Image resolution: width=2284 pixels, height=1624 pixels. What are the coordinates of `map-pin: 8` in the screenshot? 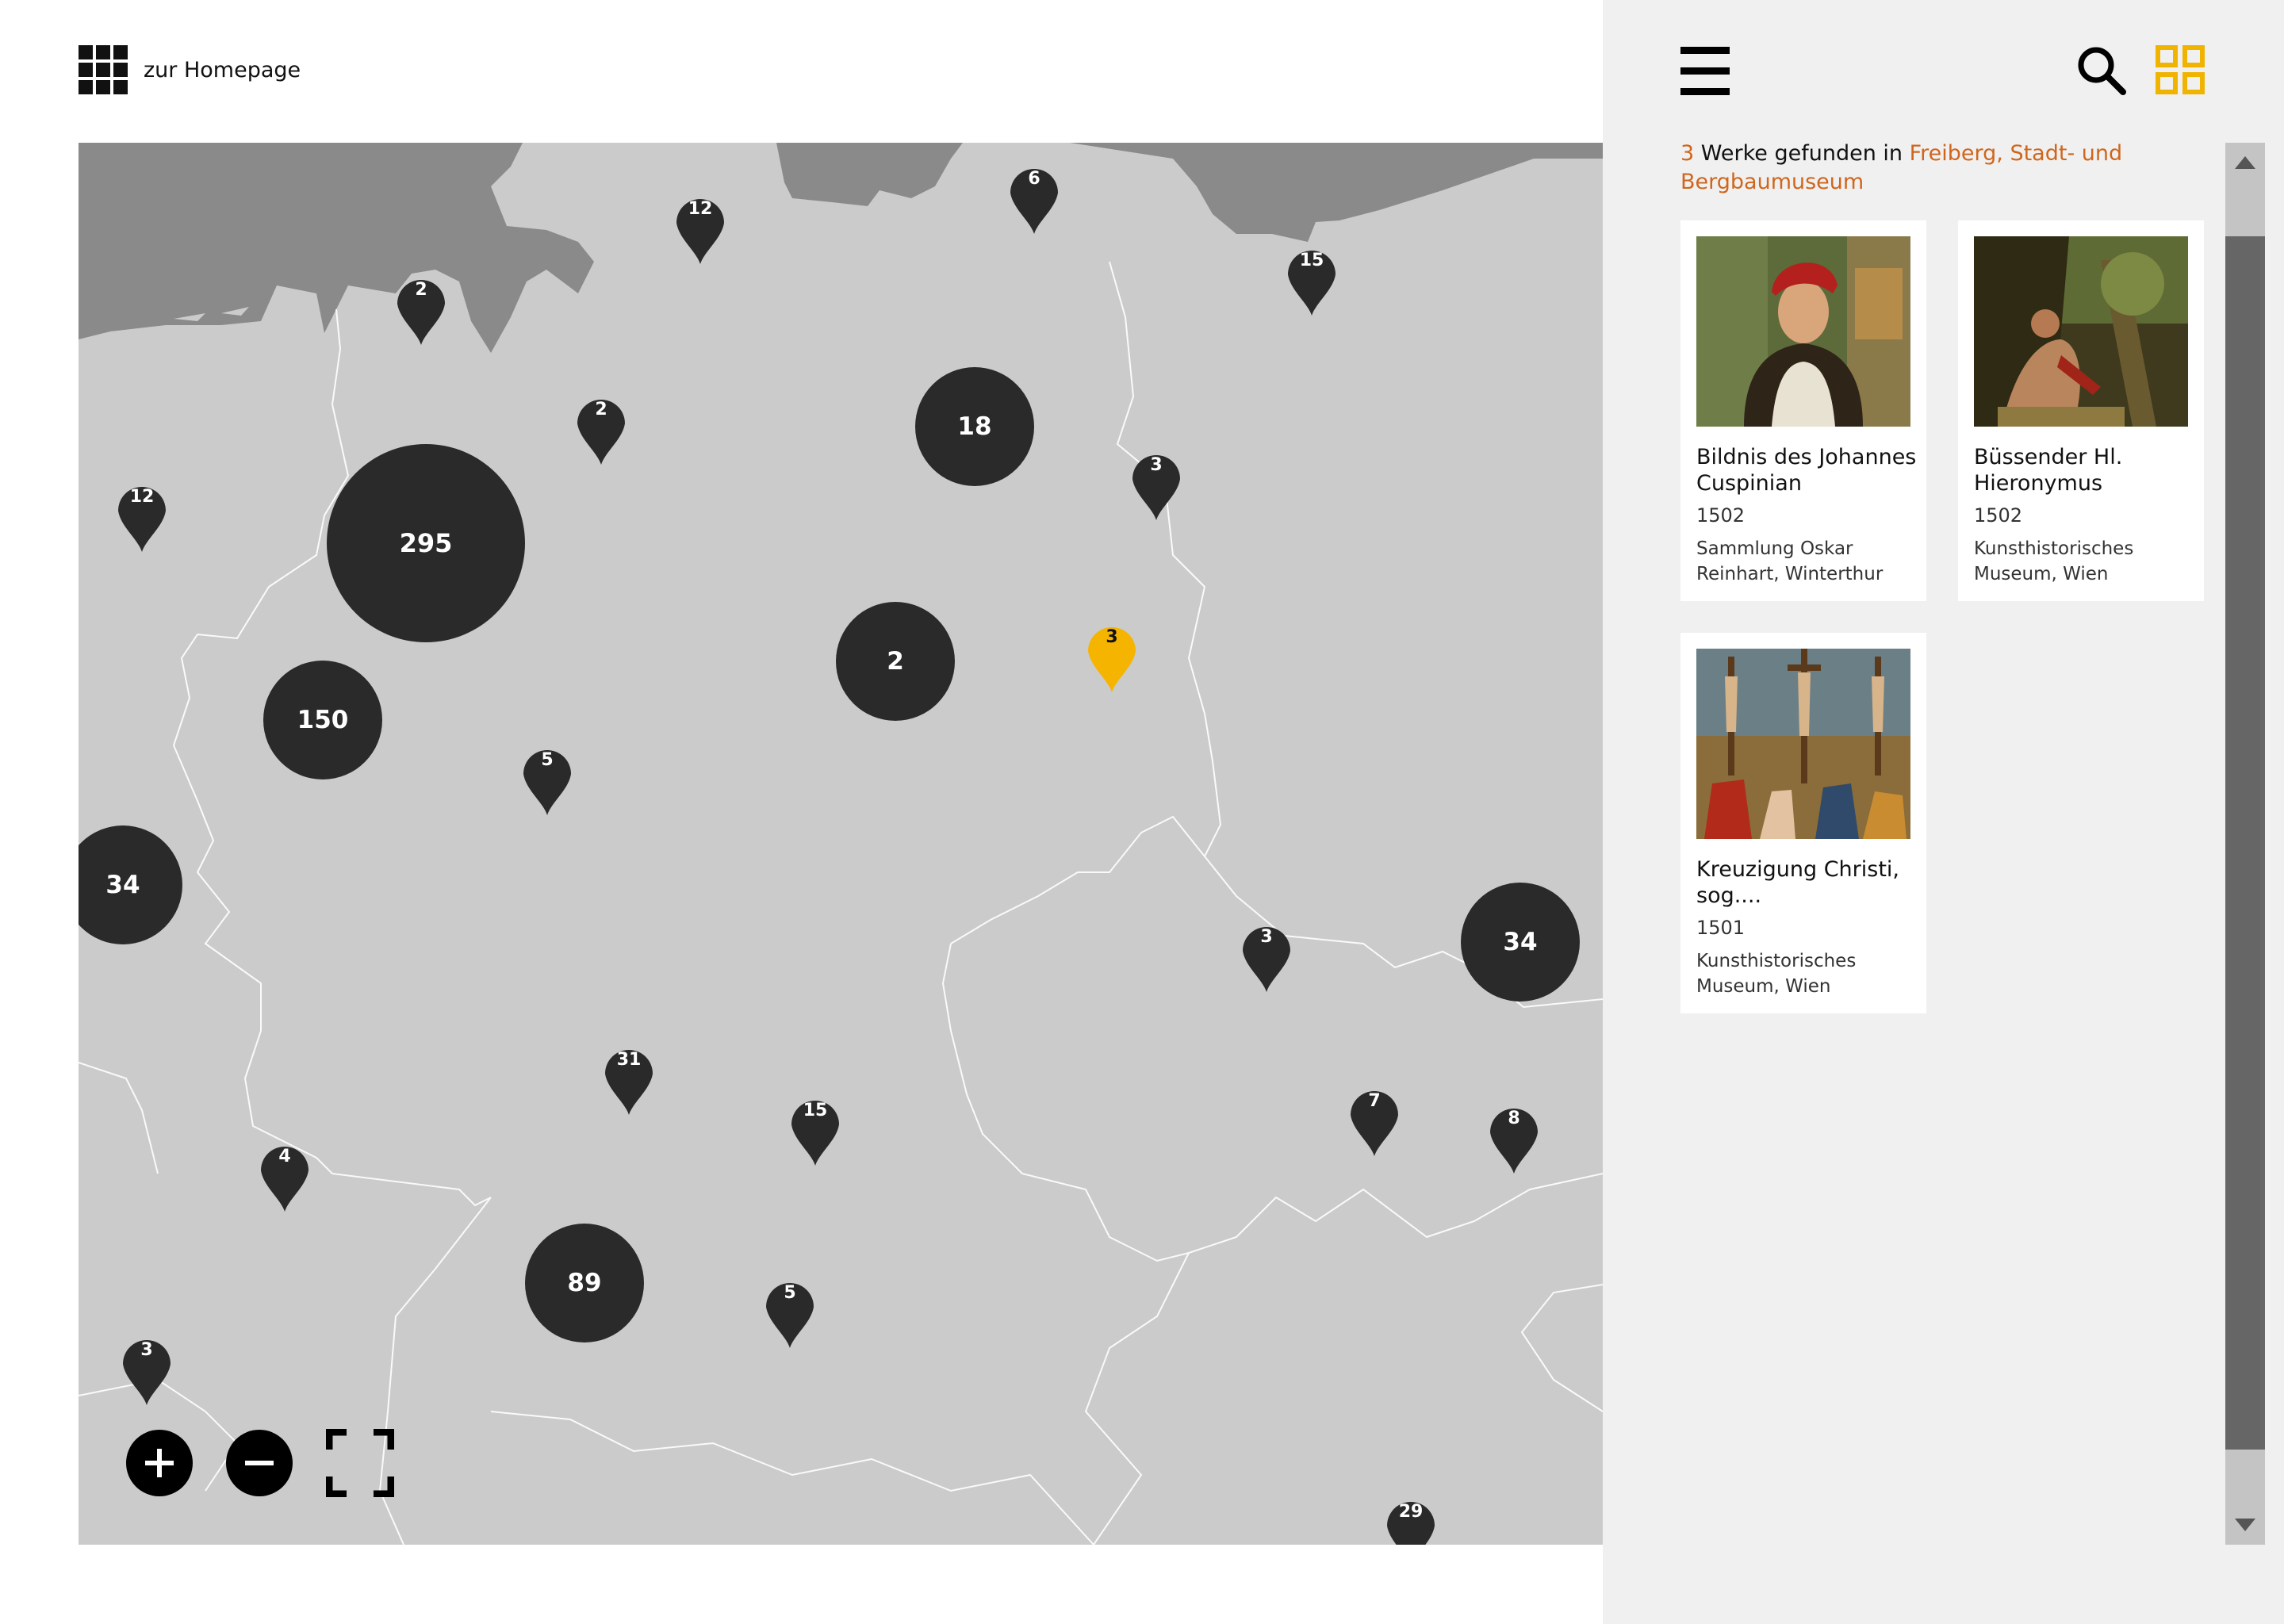 It's located at (1514, 1136).